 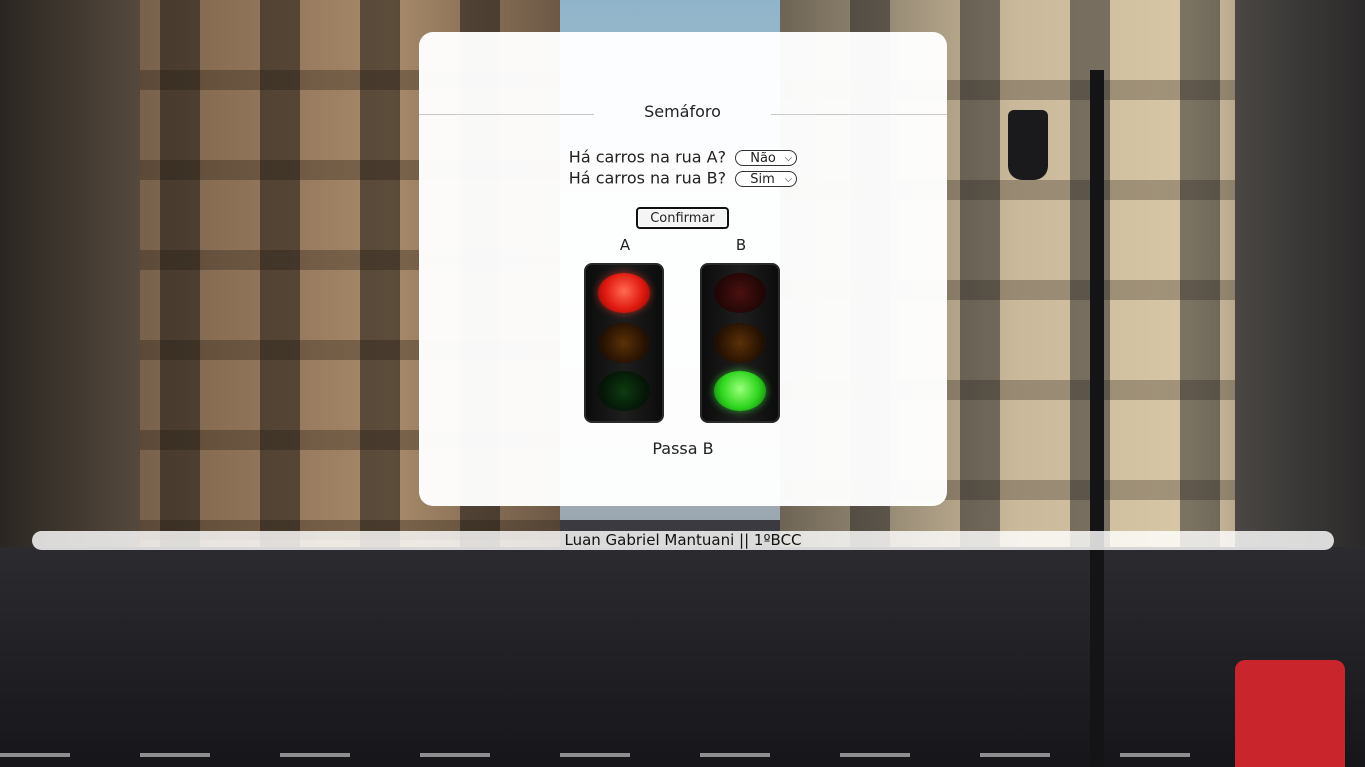 What do you see at coordinates (647, 178) in the screenshot?
I see `question-b-label: Há carros na rua B?` at bounding box center [647, 178].